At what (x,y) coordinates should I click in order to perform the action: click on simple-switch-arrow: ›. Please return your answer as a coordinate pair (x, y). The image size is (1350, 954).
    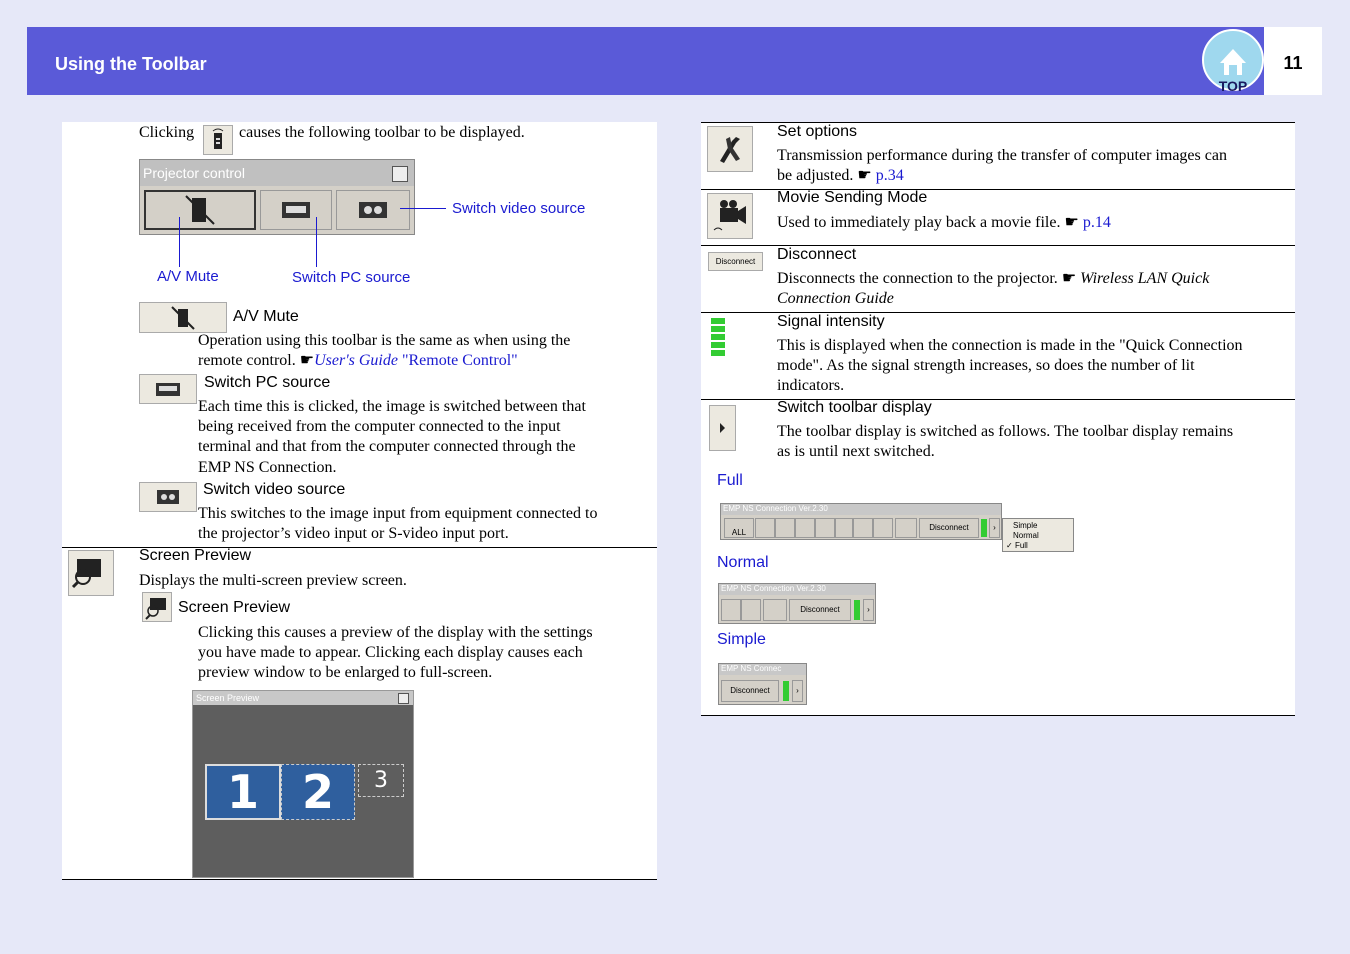
    Looking at the image, I should click on (797, 691).